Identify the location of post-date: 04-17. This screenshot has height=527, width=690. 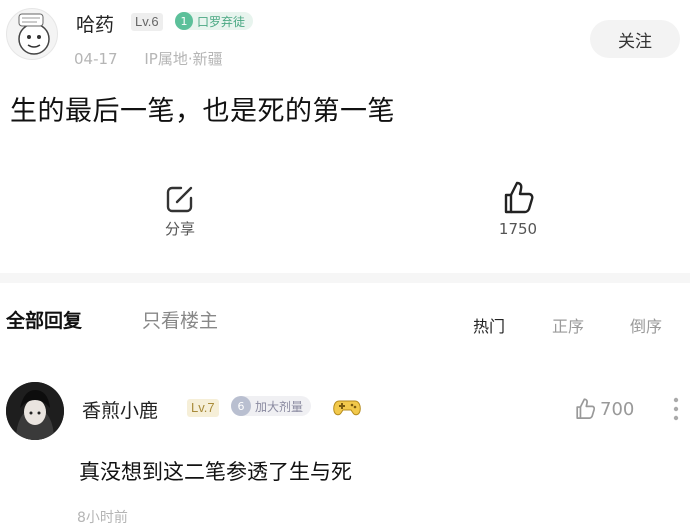
(96, 59).